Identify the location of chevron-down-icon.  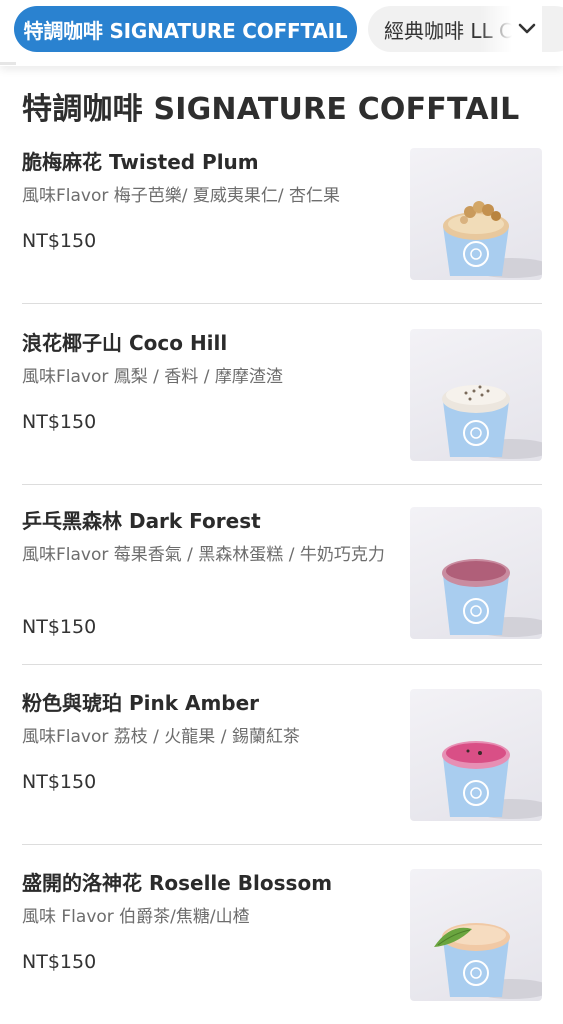
(527, 29).